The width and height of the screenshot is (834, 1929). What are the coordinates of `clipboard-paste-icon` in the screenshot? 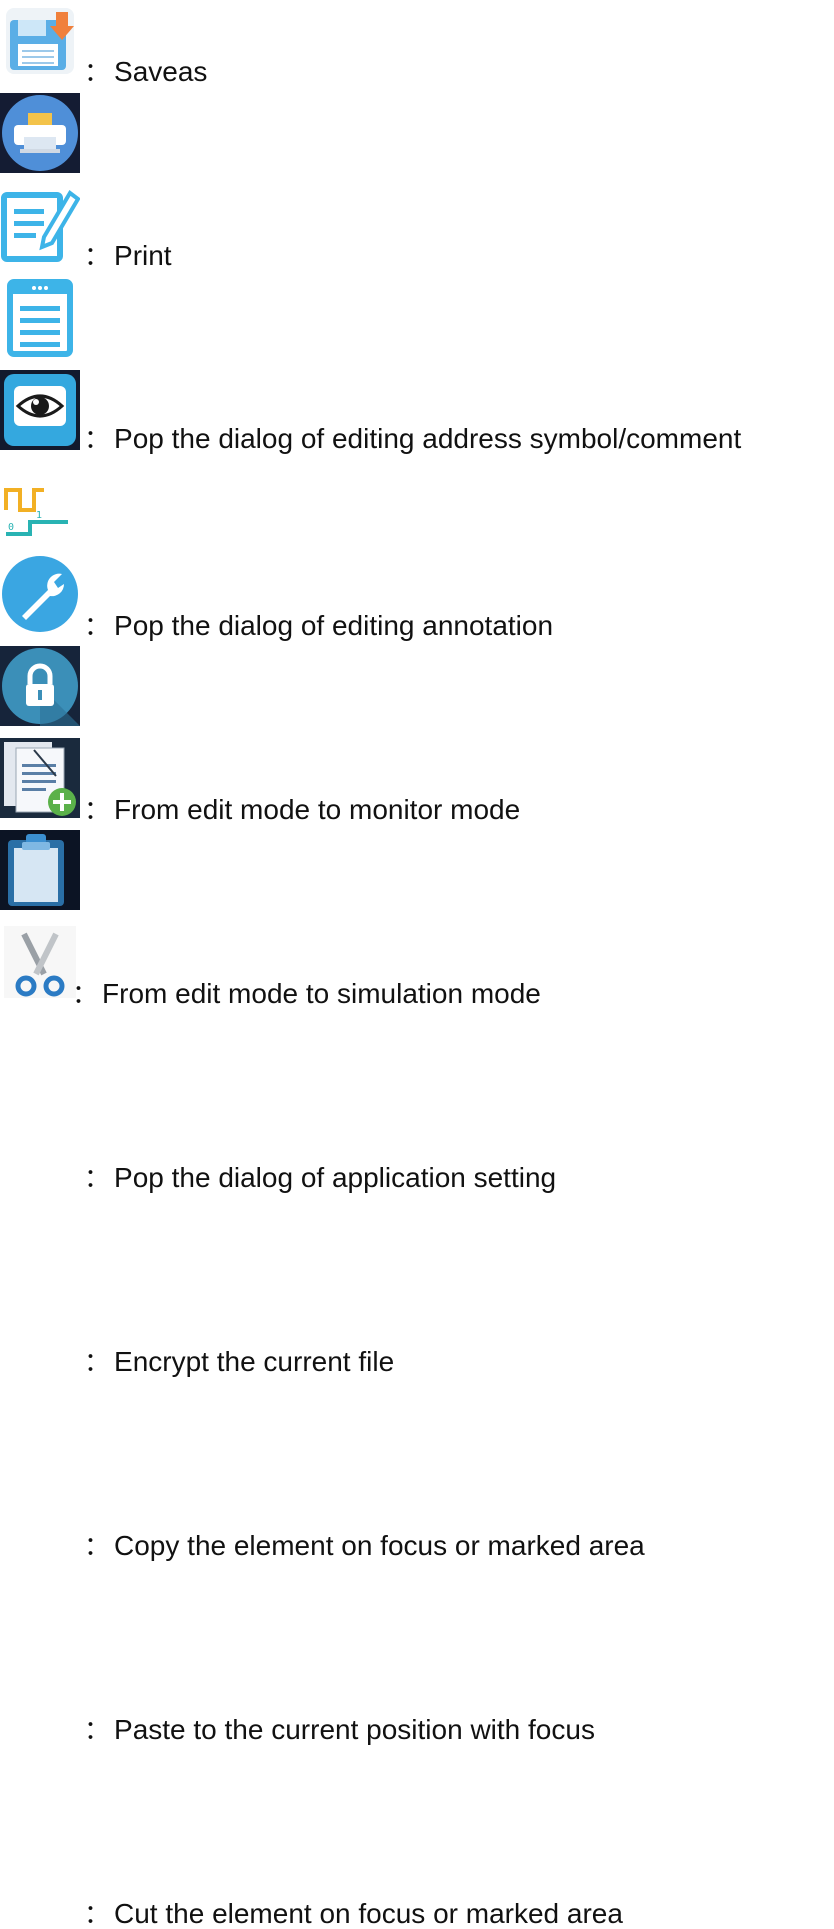 It's located at (40, 870).